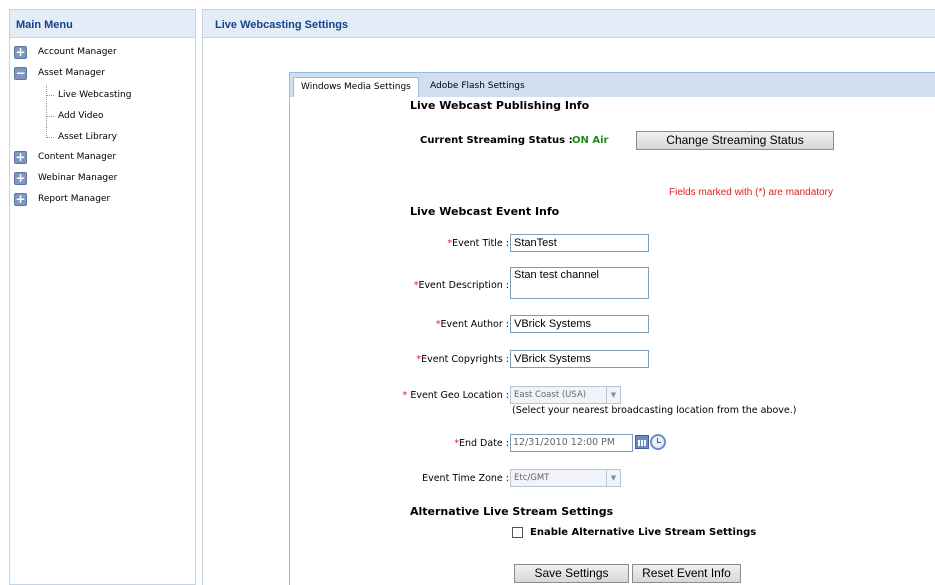  Describe the element at coordinates (81, 116) in the screenshot. I see `menu-subitem-label: Add Video` at that location.